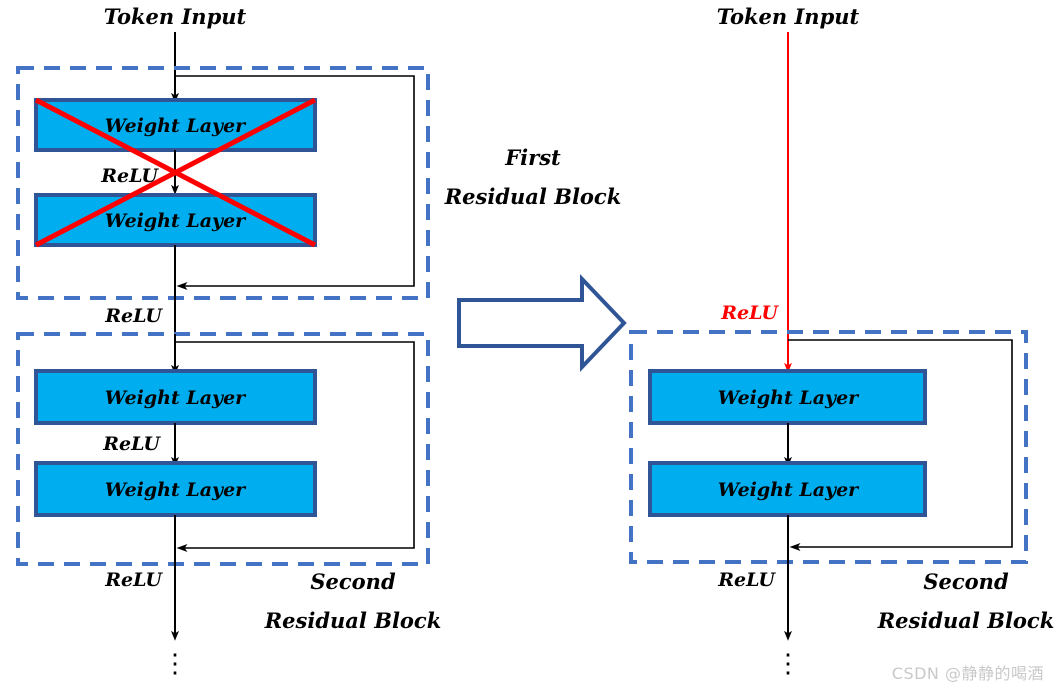 This screenshot has width=1058, height=690. Describe the element at coordinates (175, 664) in the screenshot. I see `left-continuation-dots: ⋮` at that location.